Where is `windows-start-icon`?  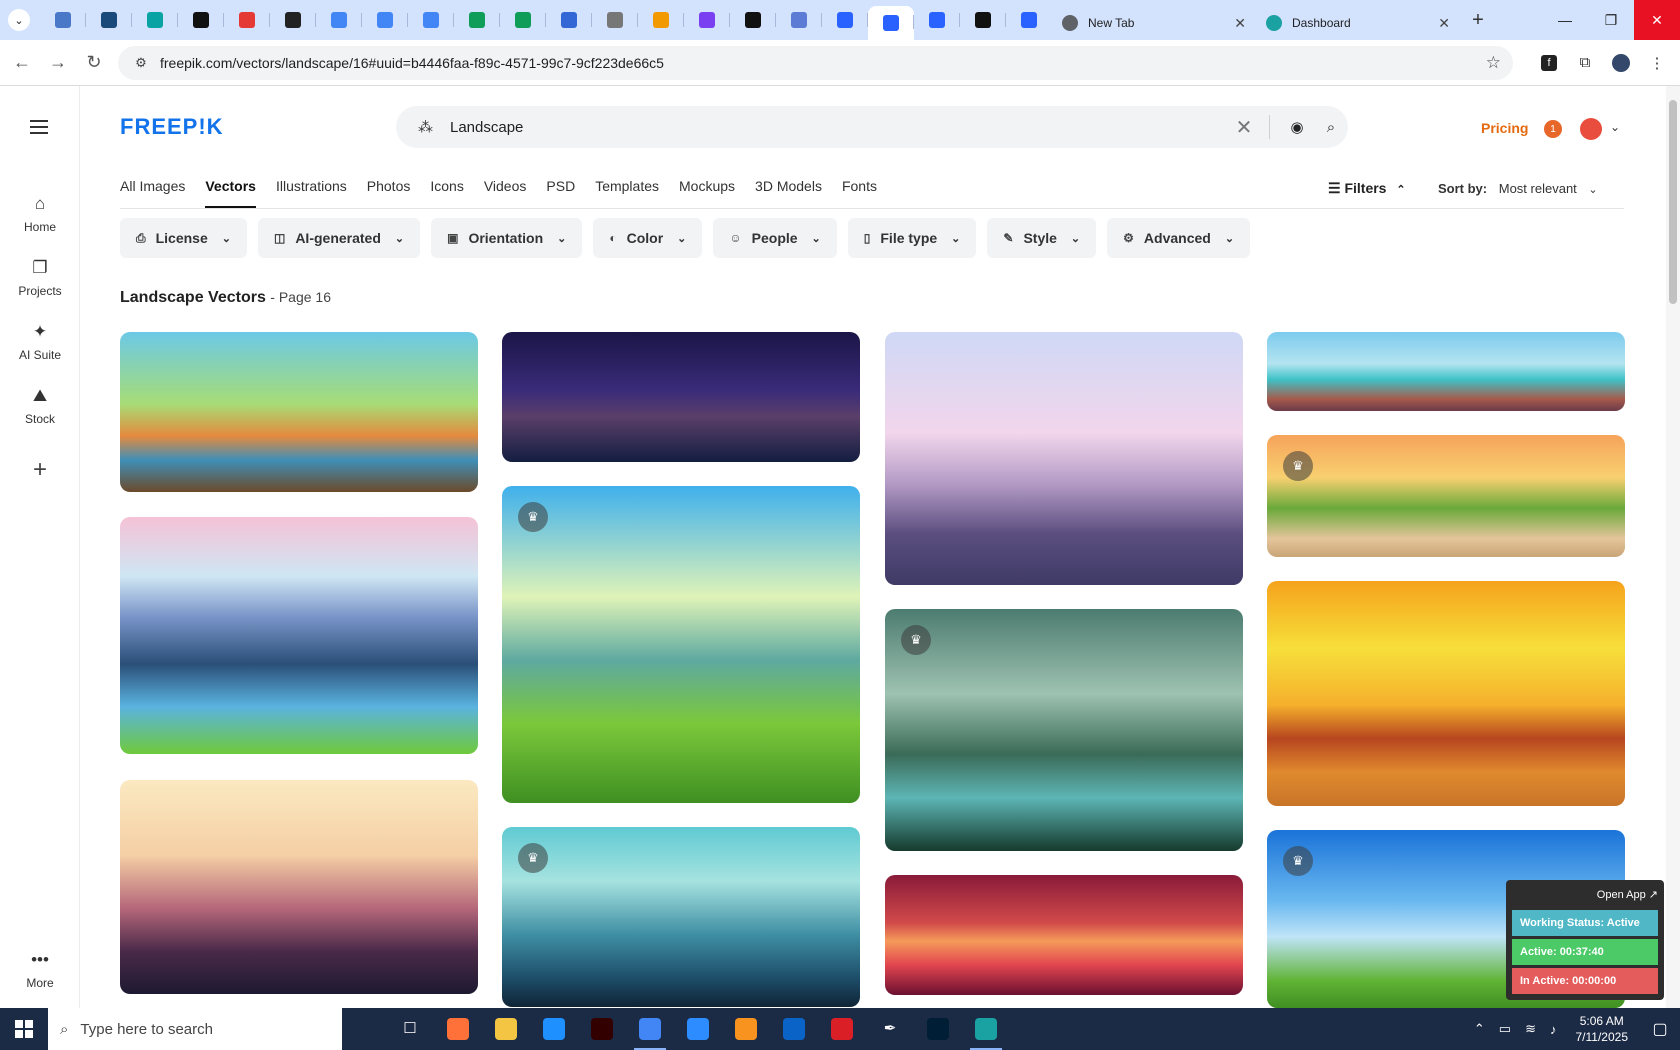 windows-start-icon is located at coordinates (24, 1029).